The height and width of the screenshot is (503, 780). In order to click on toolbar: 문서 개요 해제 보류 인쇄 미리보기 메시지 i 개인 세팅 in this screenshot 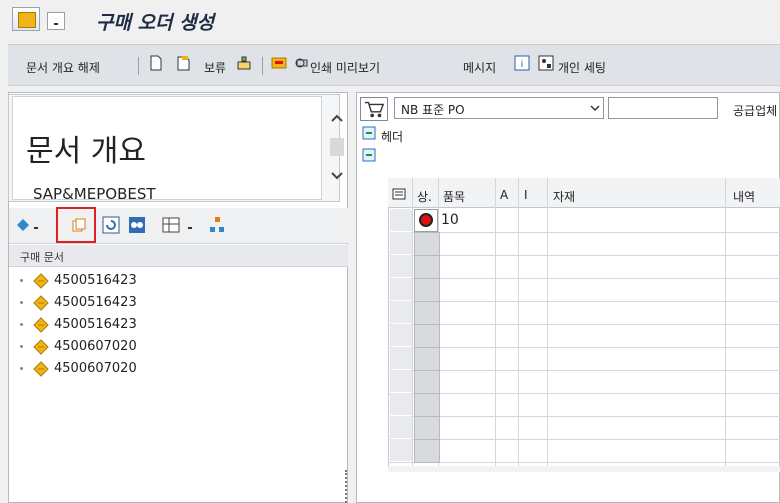, I will do `click(394, 65)`.